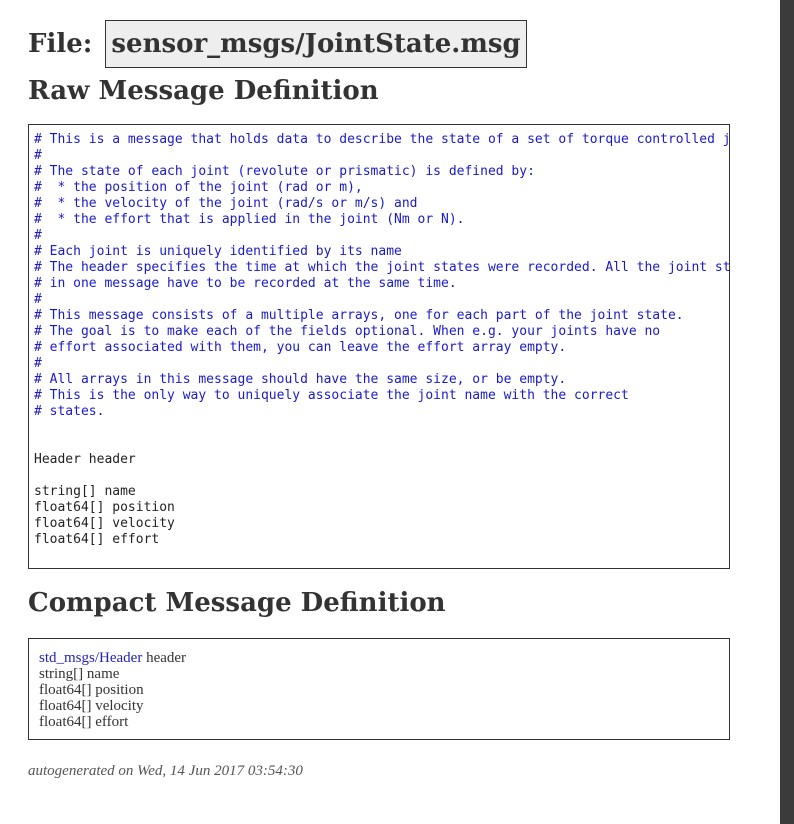  I want to click on compact-definition-title: Compact Message Definition, so click(237, 603).